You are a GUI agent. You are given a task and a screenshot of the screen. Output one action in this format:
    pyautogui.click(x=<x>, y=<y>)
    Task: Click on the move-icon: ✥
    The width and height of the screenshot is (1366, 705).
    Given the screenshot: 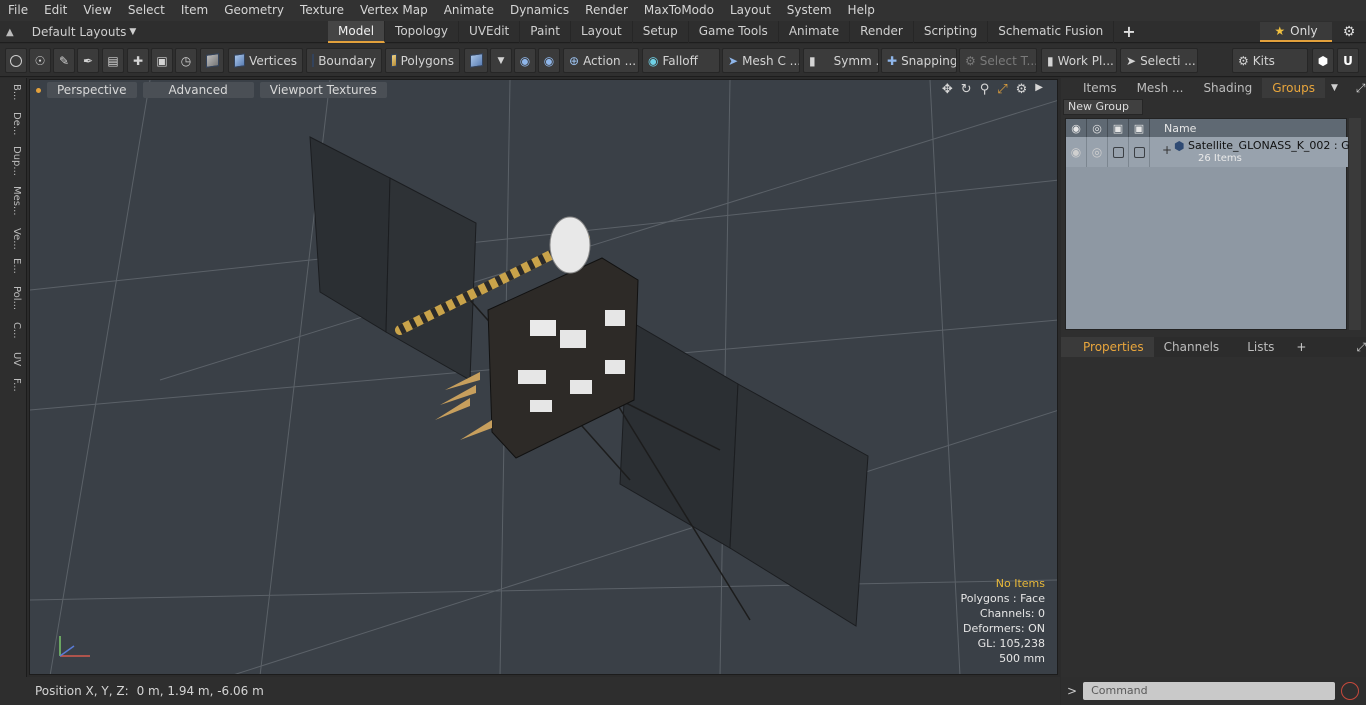 What is the action you would take?
    pyautogui.click(x=947, y=89)
    